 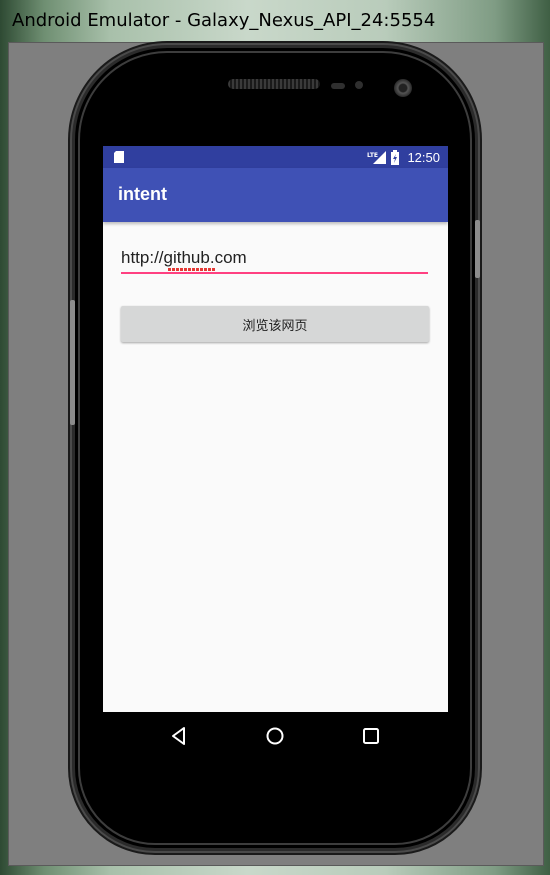 I want to click on browse-webpage-button: 浏览该网页, so click(x=275, y=324).